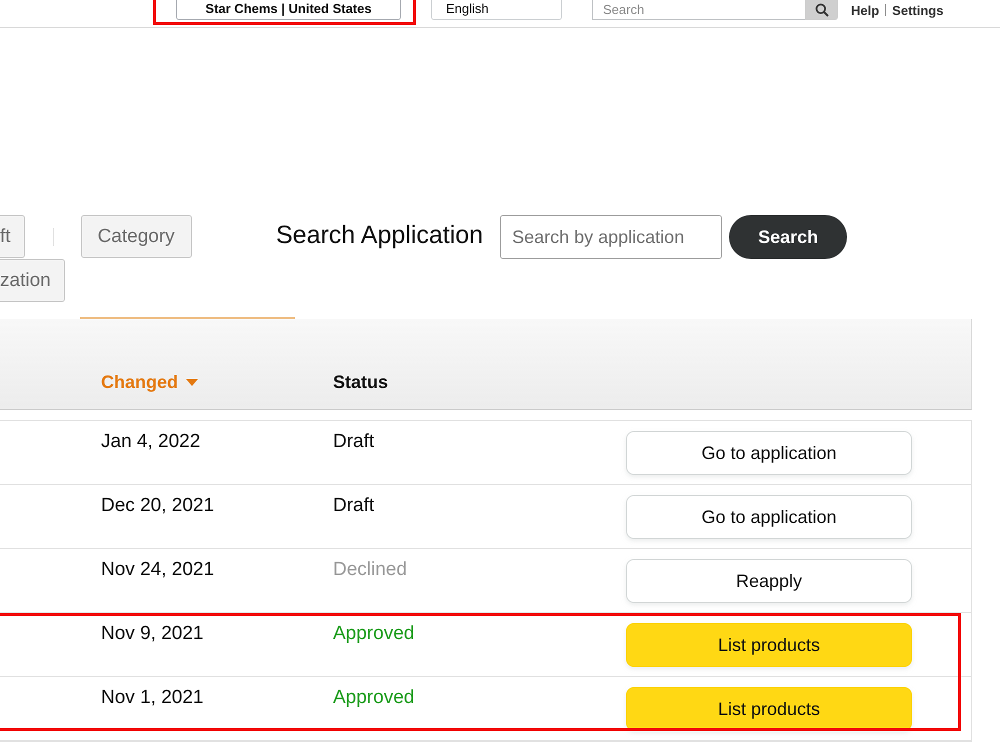 Image resolution: width=1000 pixels, height=750 pixels. Describe the element at coordinates (769, 581) in the screenshot. I see `row-action-button: Reapply` at that location.